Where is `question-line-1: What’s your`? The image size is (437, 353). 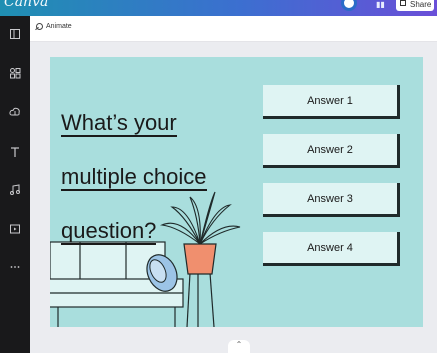
question-line-1: What’s your is located at coordinates (119, 123).